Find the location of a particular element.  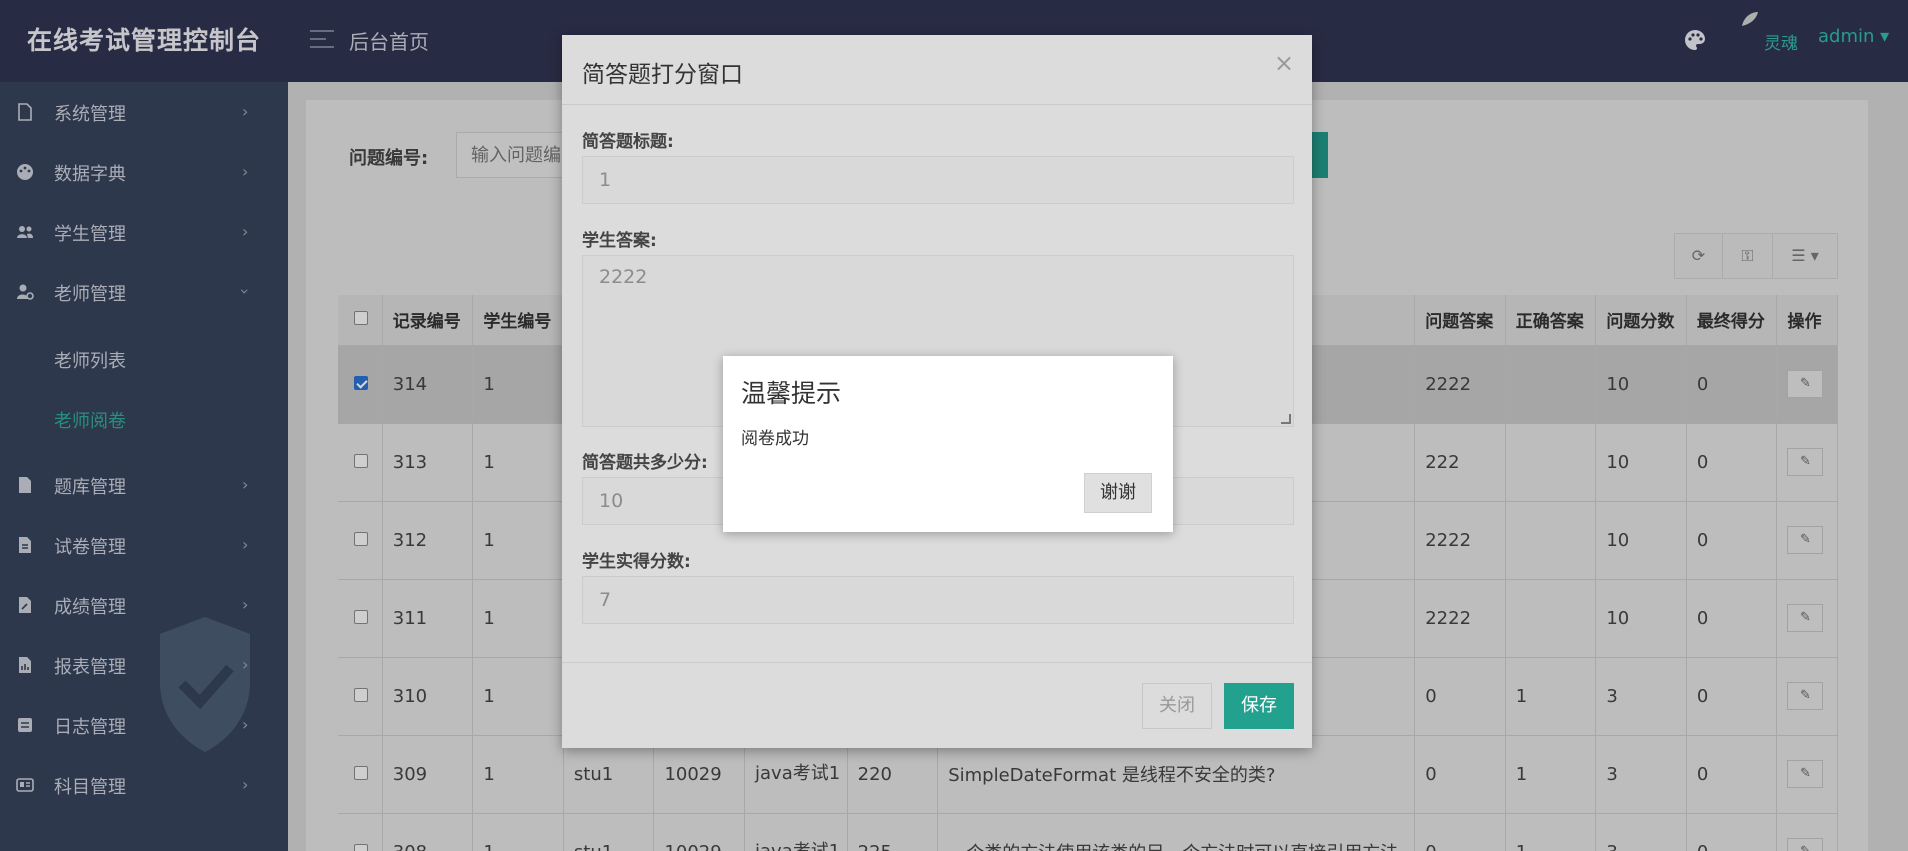

alert-dialog: 温馨提示 阅卷成功 谢谢 is located at coordinates (948, 444).